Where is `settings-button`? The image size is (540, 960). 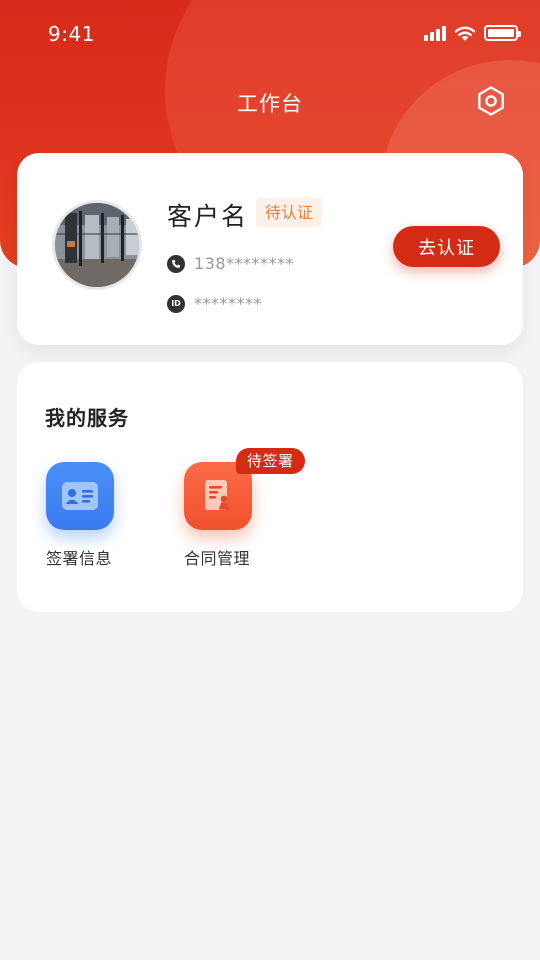 settings-button is located at coordinates (491, 101).